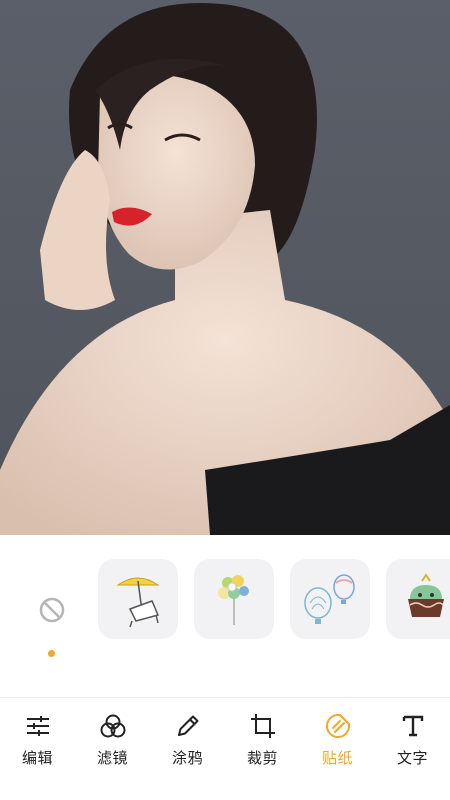 The width and height of the screenshot is (450, 800). I want to click on no-entry-icon, so click(52, 610).